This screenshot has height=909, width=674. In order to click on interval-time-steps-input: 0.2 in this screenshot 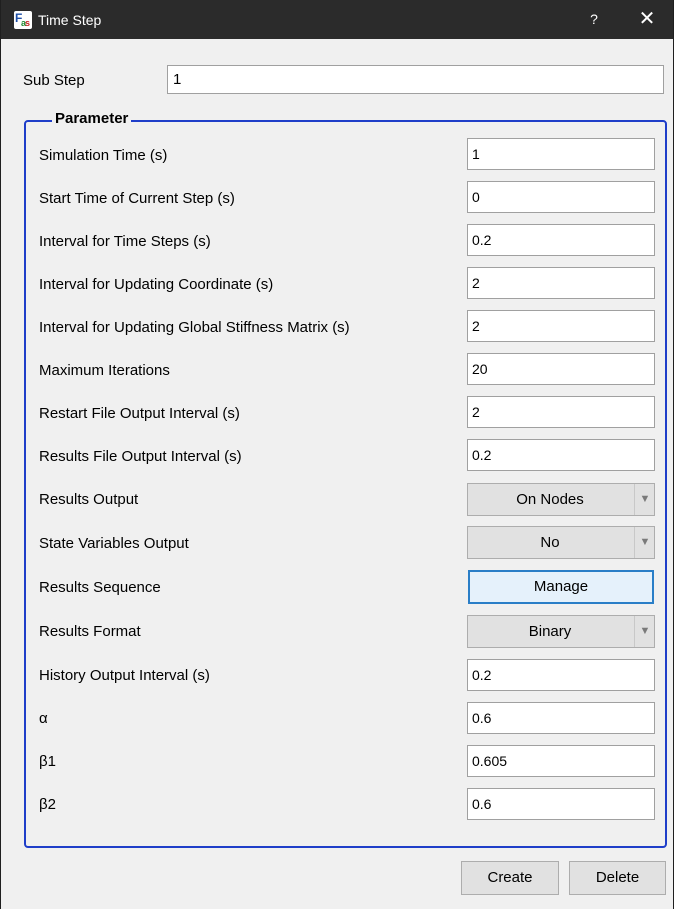, I will do `click(561, 240)`.